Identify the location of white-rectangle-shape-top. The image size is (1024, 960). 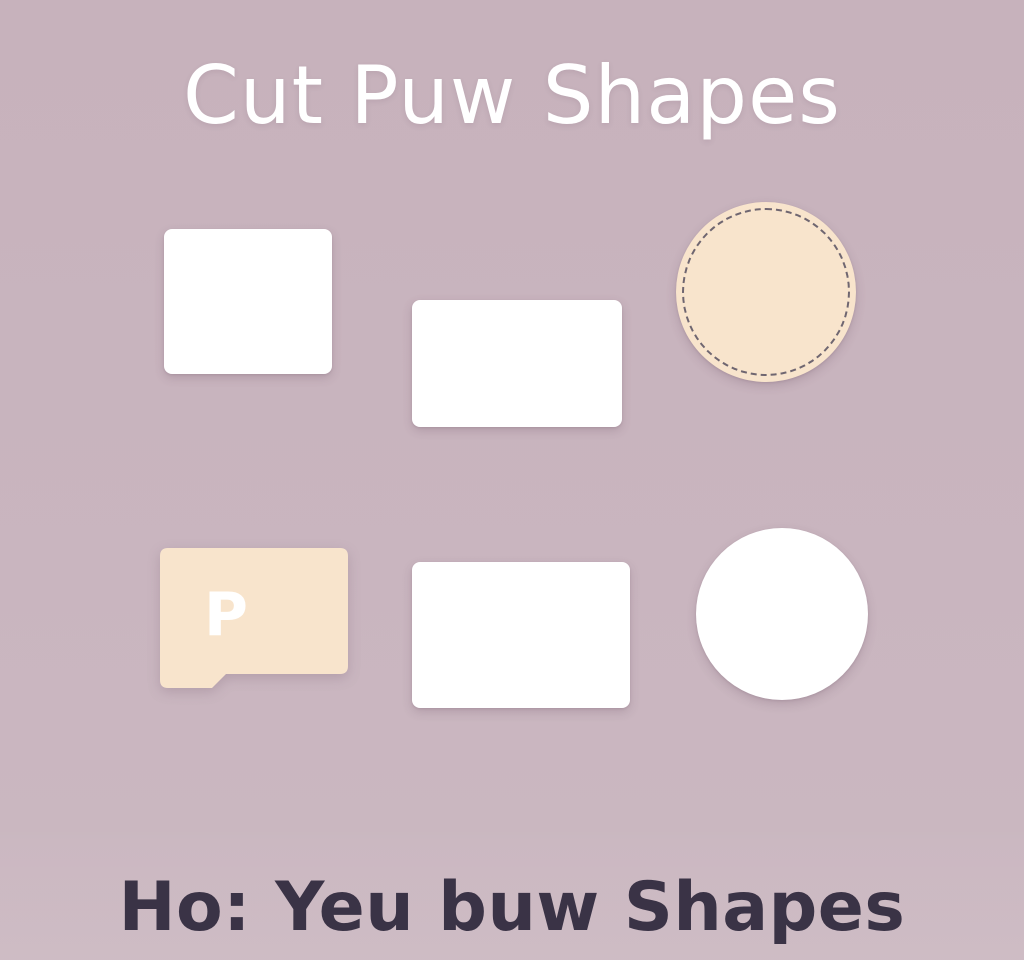
(517, 363).